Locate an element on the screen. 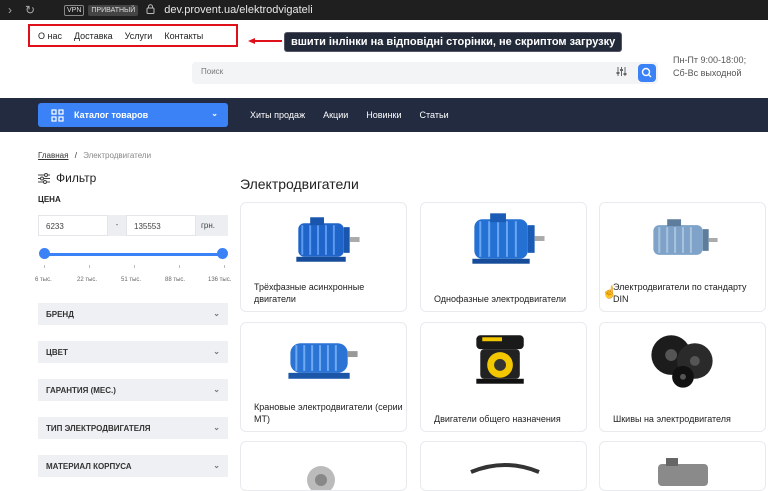 This screenshot has width=768, height=491. search-button is located at coordinates (647, 73).